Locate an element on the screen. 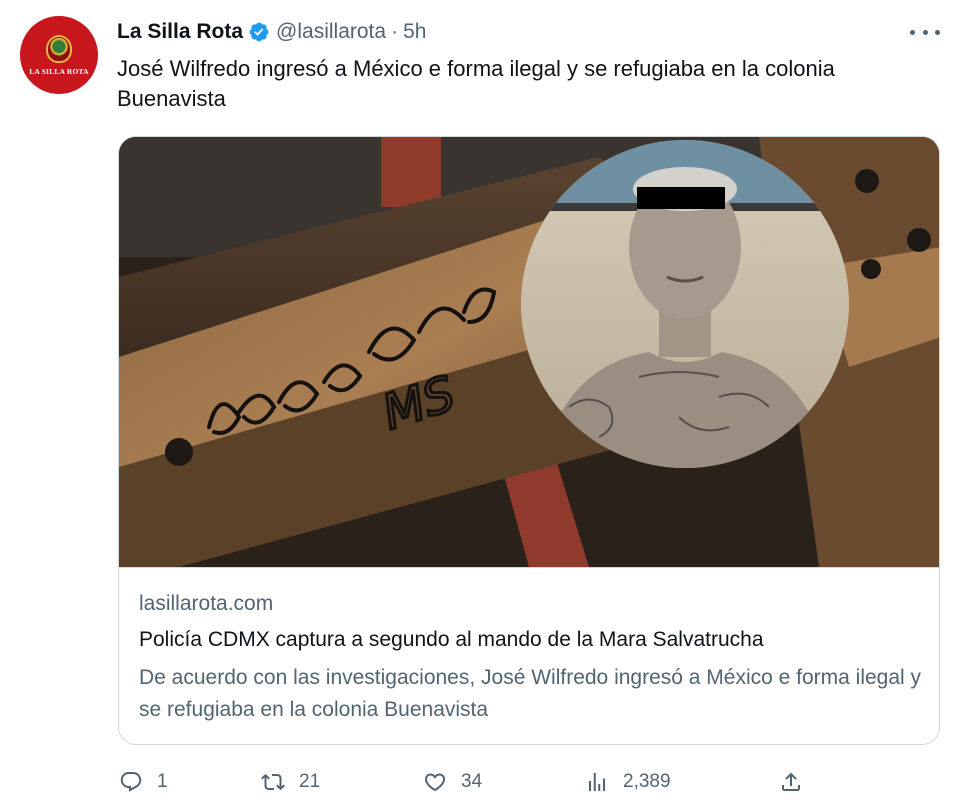 The height and width of the screenshot is (808, 960). tweet-header: La Silla Rota @lasillarota · 5h is located at coordinates (271, 32).